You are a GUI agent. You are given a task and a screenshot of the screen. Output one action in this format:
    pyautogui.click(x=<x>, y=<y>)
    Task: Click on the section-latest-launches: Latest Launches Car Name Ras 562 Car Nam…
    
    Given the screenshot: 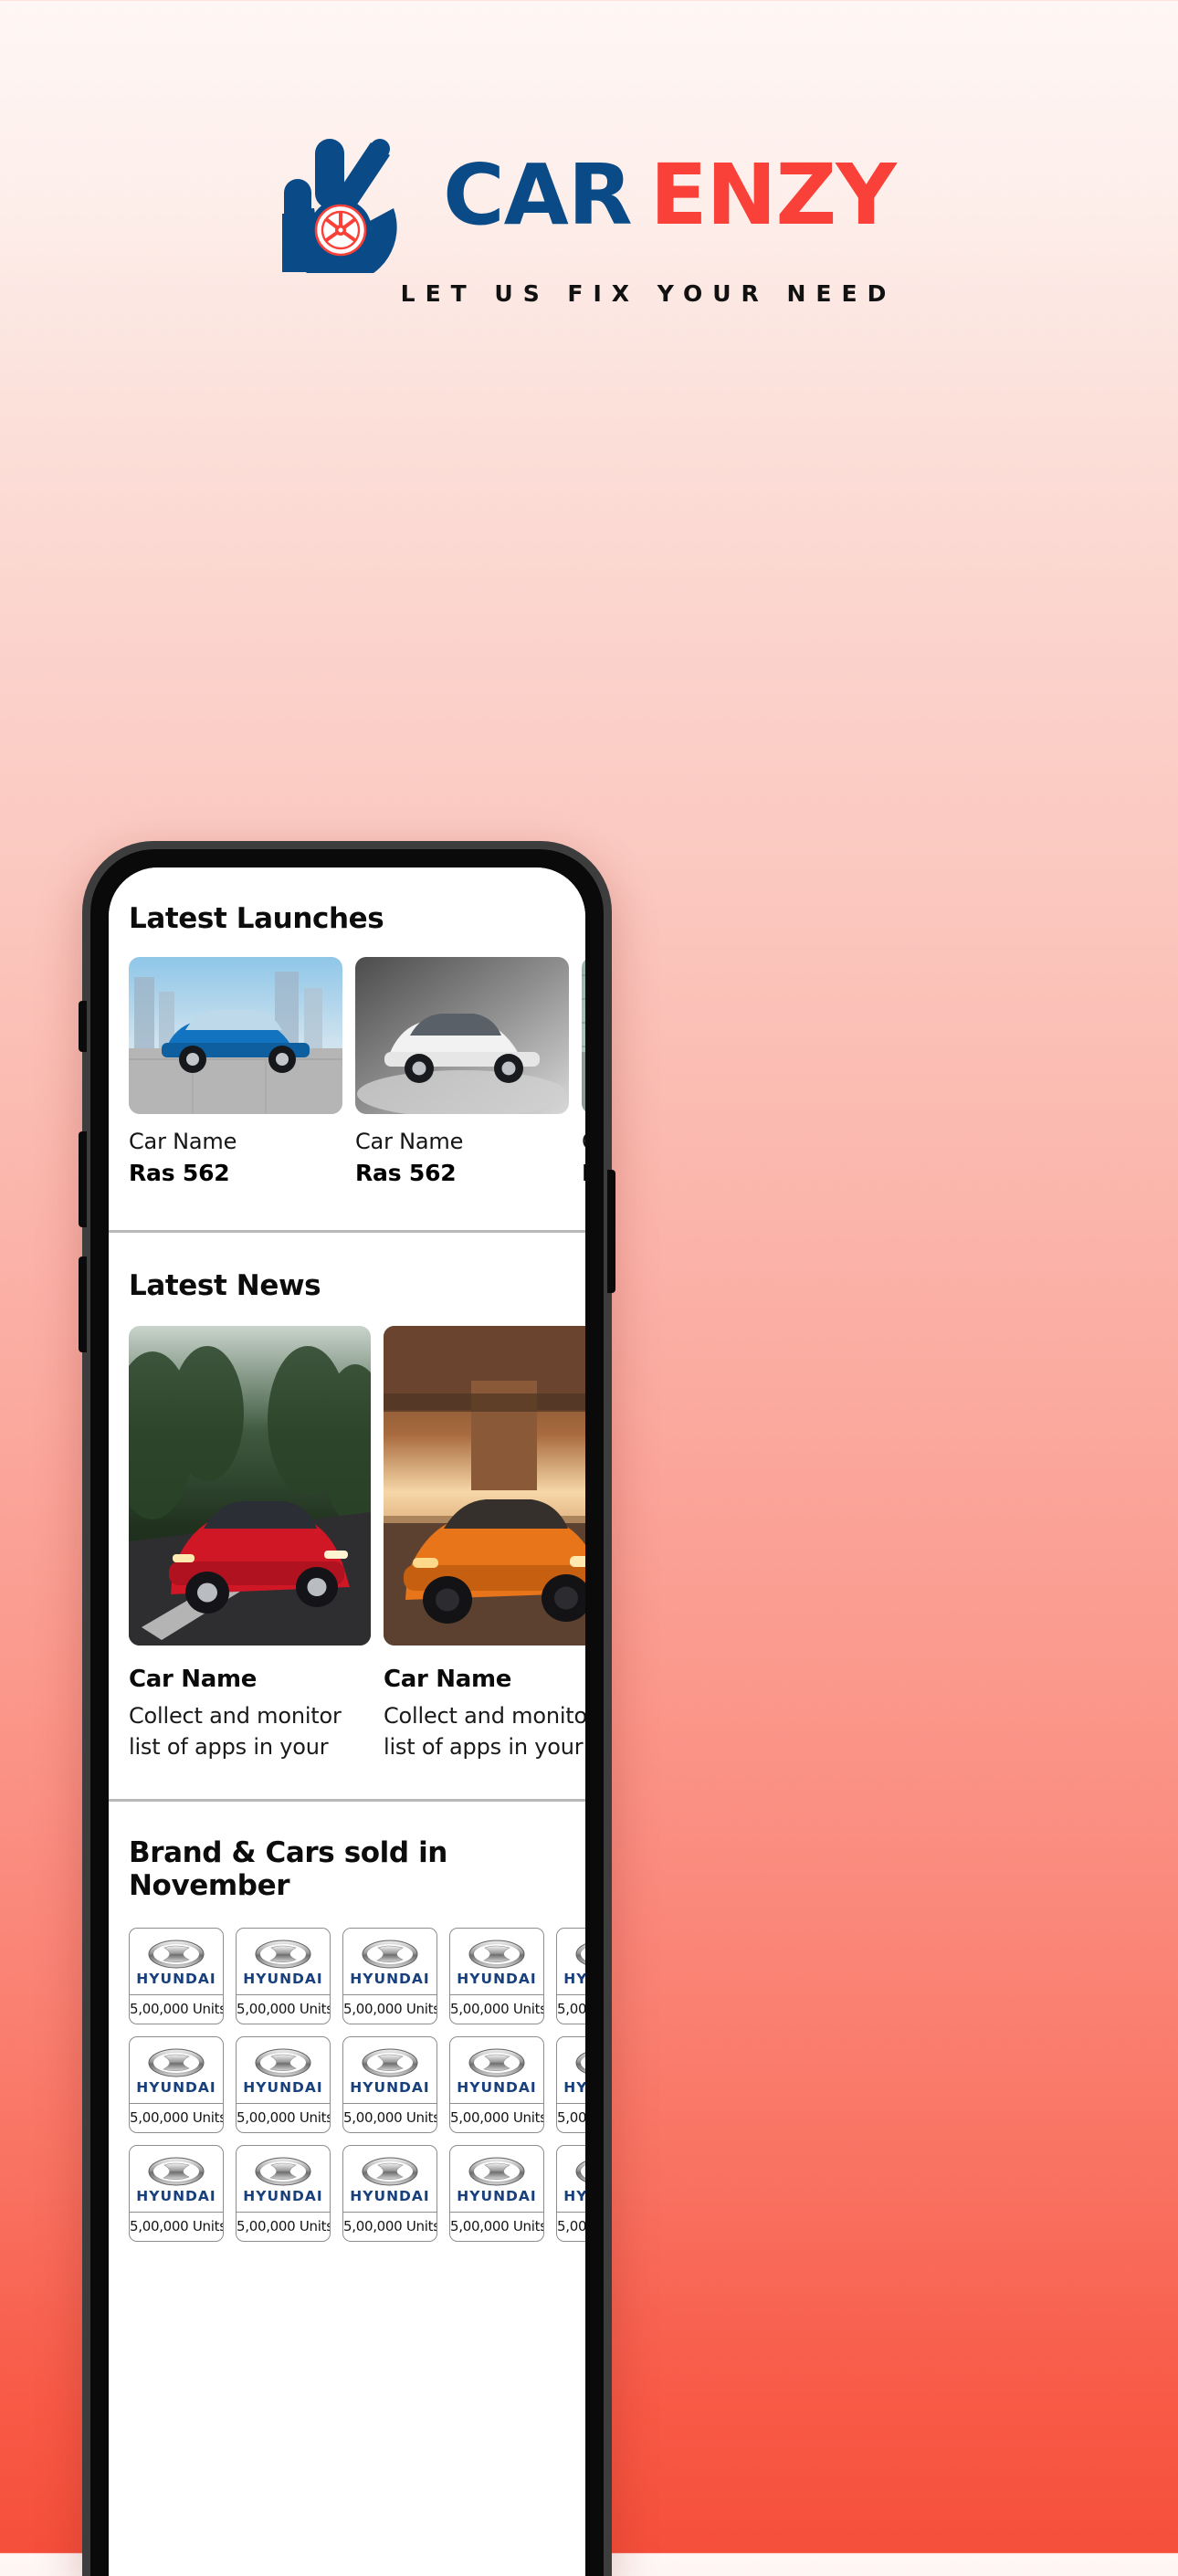 What is the action you would take?
    pyautogui.click(x=347, y=1048)
    